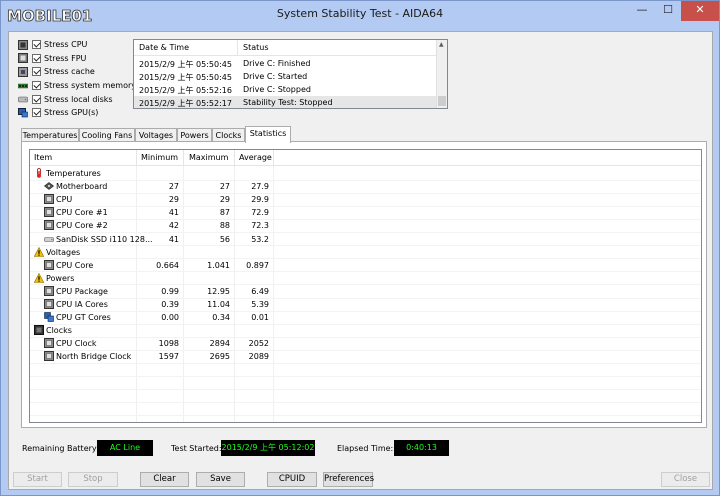 The width and height of the screenshot is (720, 496). What do you see at coordinates (228, 135) in the screenshot?
I see `tab-clocks: Clocks` at bounding box center [228, 135].